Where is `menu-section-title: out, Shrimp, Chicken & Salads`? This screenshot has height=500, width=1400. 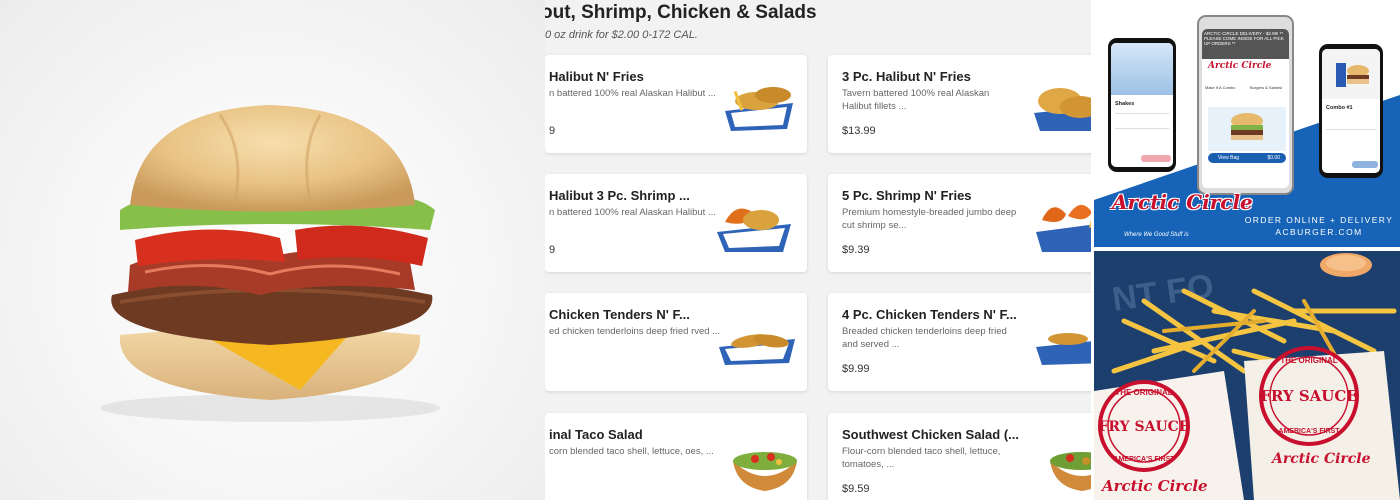 menu-section-title: out, Shrimp, Chicken & Salads is located at coordinates (681, 12).